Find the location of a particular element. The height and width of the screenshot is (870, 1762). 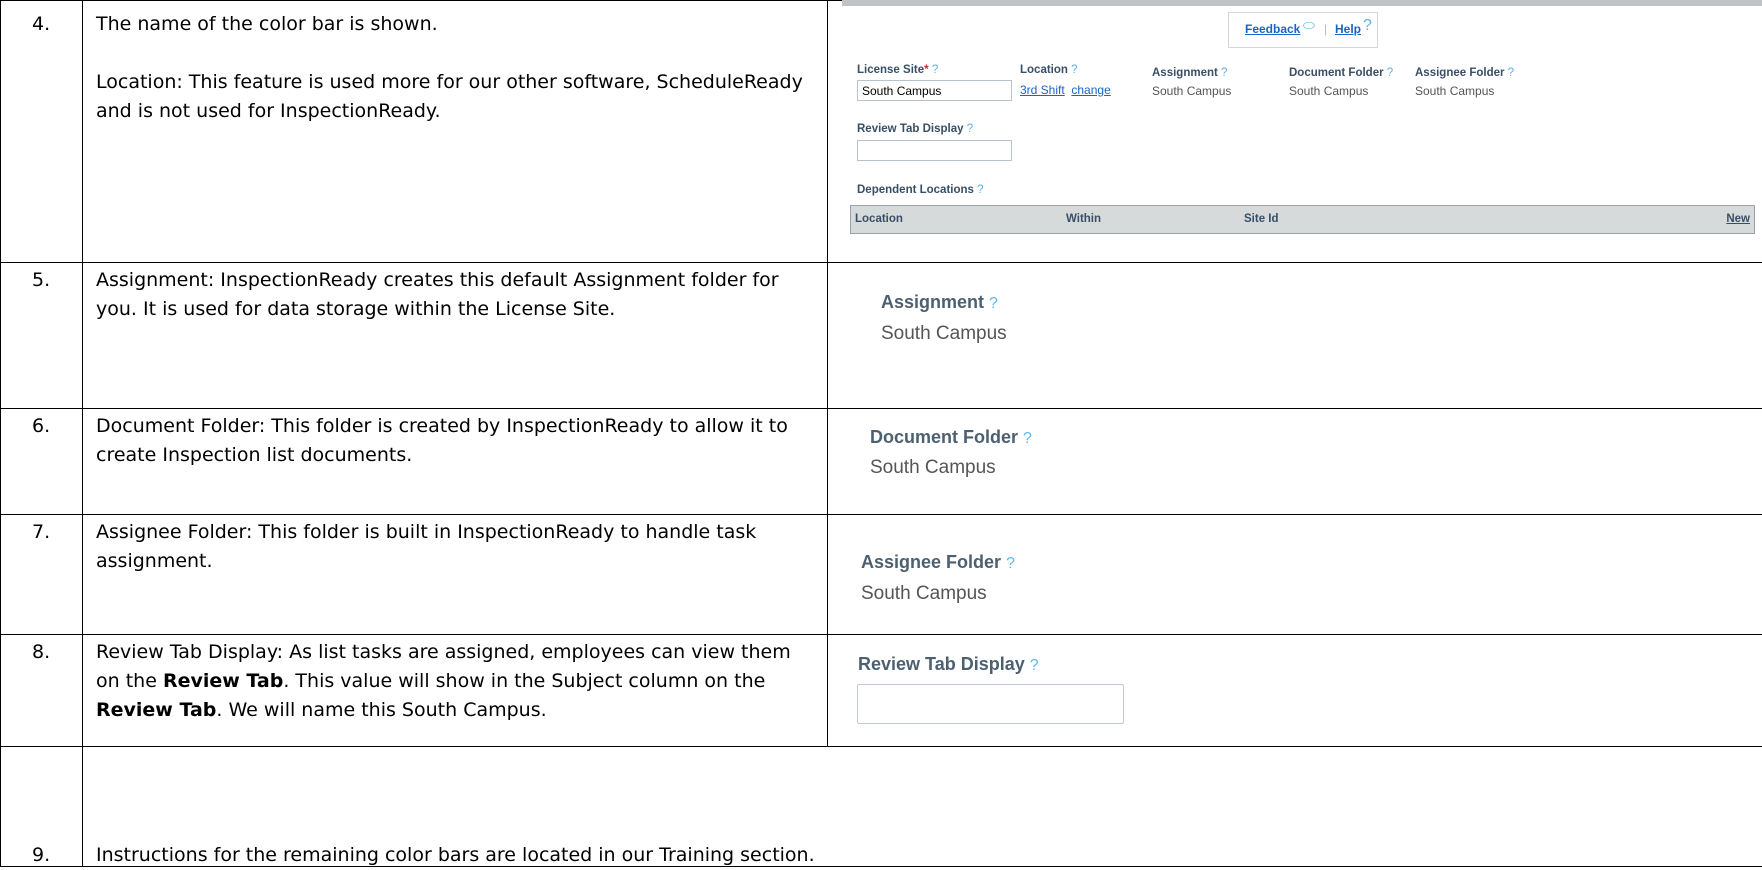

description-line: The name of the color bar is shown. is located at coordinates (267, 24).